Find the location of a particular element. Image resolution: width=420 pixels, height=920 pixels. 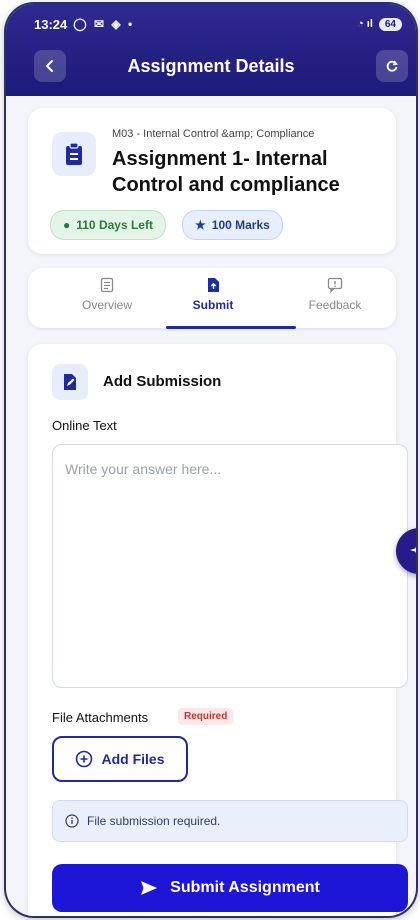

page-title: Assignment Details is located at coordinates (211, 66).